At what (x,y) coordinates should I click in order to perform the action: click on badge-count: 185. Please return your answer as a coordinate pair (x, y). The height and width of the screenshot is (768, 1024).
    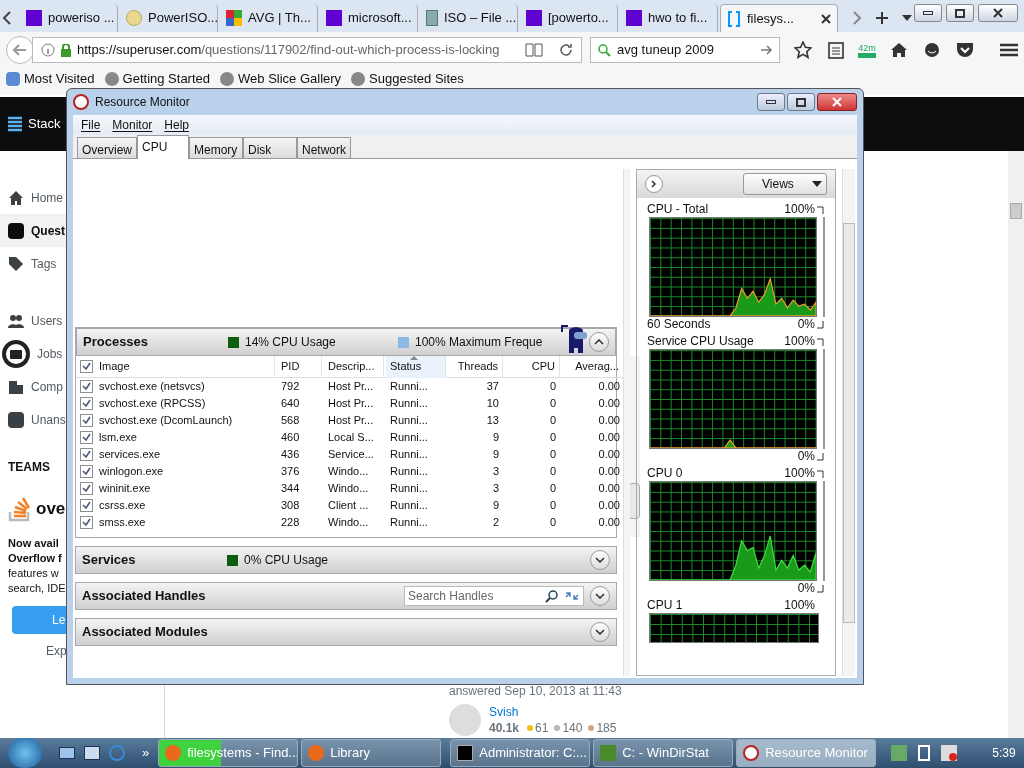
    Looking at the image, I should click on (606, 728).